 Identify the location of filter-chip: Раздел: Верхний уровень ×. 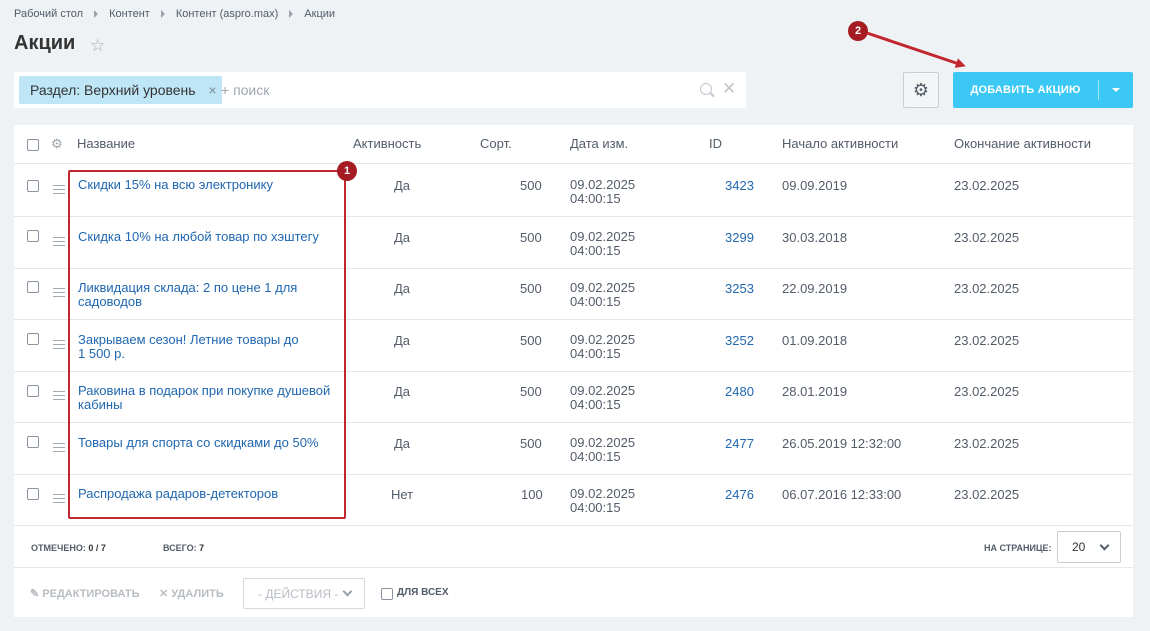
(120, 90).